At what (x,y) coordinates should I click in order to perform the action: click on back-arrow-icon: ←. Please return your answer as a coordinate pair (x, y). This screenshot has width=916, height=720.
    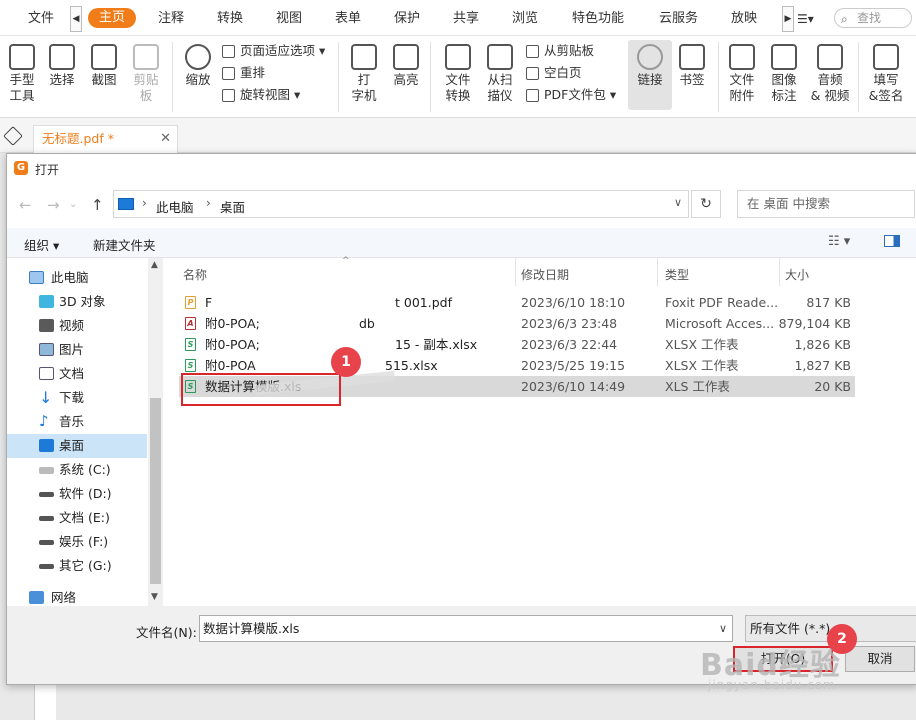
    Looking at the image, I should click on (25, 205).